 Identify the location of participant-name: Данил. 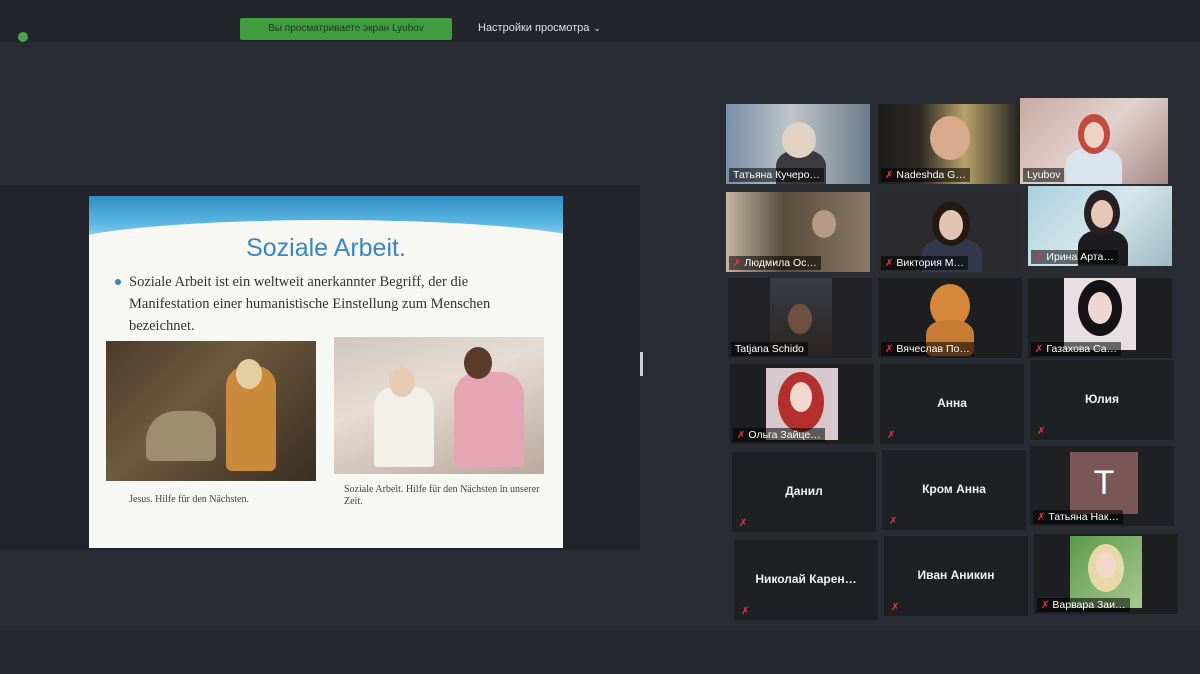
(804, 491).